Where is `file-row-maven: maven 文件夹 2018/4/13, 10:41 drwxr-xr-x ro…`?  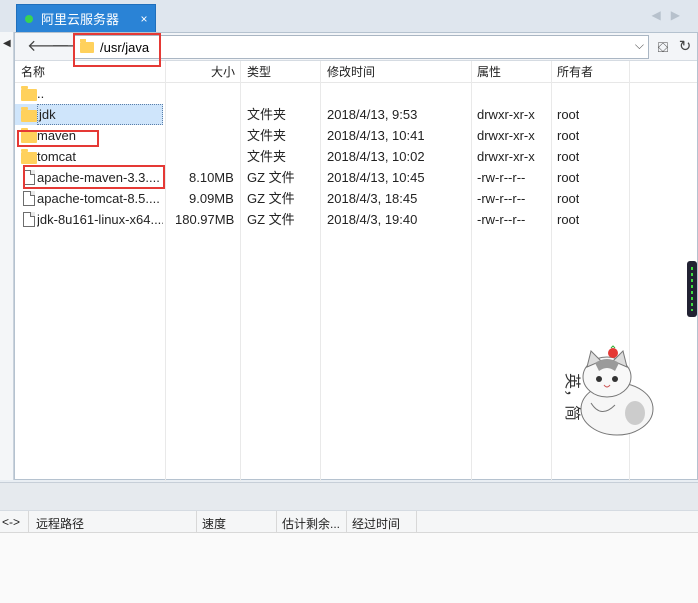
file-row-maven: maven 文件夹 2018/4/13, 10:41 drwxr-xr-x ro… is located at coordinates (356, 135).